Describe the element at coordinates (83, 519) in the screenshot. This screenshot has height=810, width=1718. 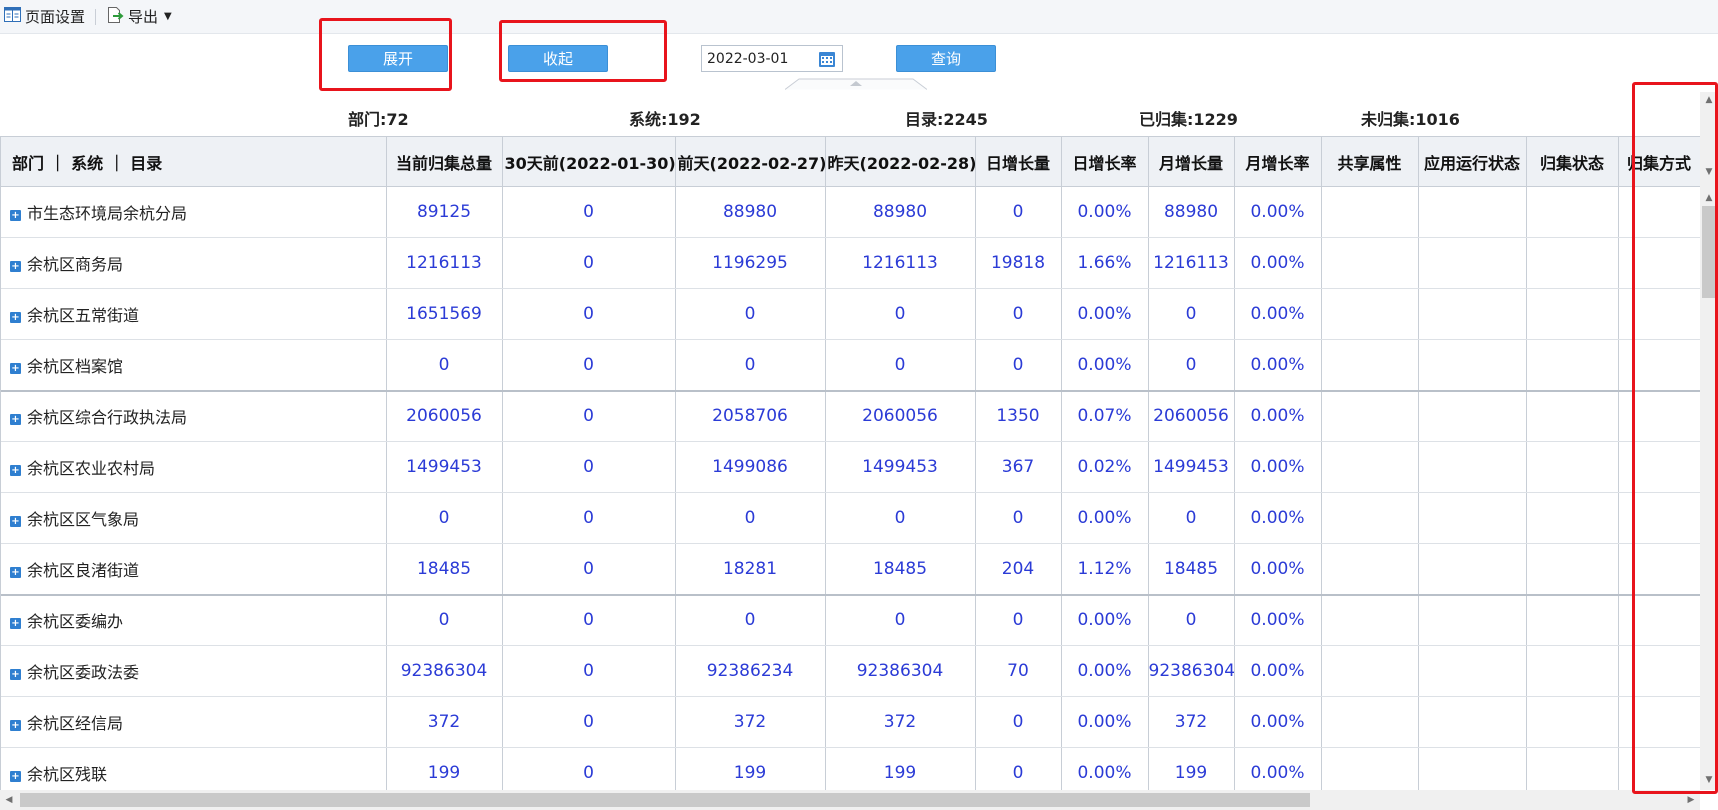
I see `department-name: 余杭区区气象局` at that location.